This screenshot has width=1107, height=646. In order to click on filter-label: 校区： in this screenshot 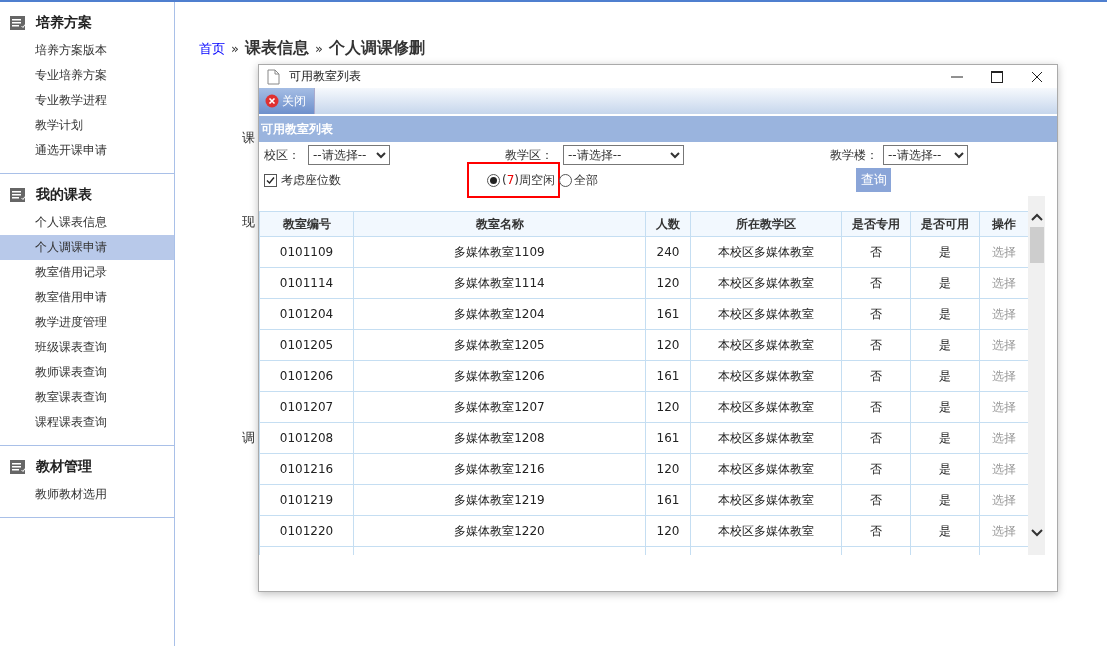, I will do `click(282, 155)`.